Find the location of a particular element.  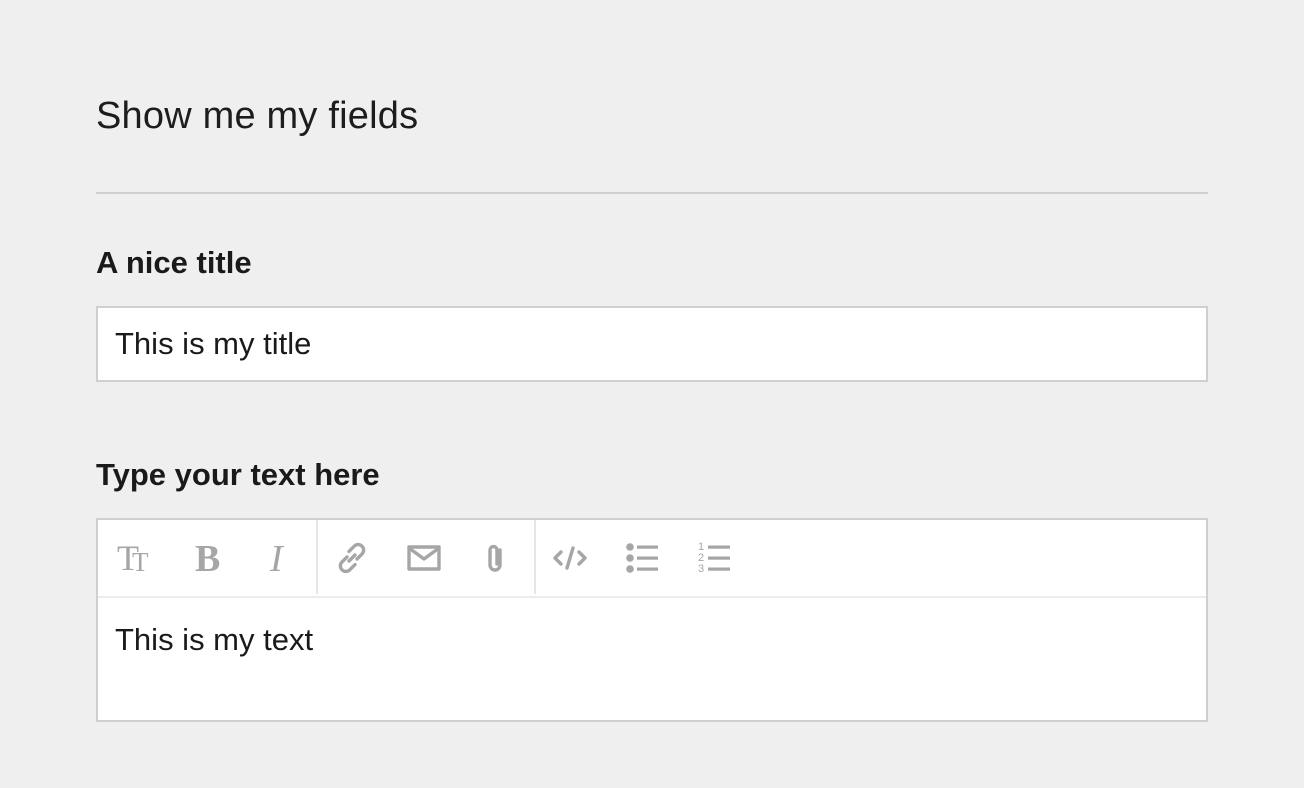

heading-icon: T T is located at coordinates (133, 558).